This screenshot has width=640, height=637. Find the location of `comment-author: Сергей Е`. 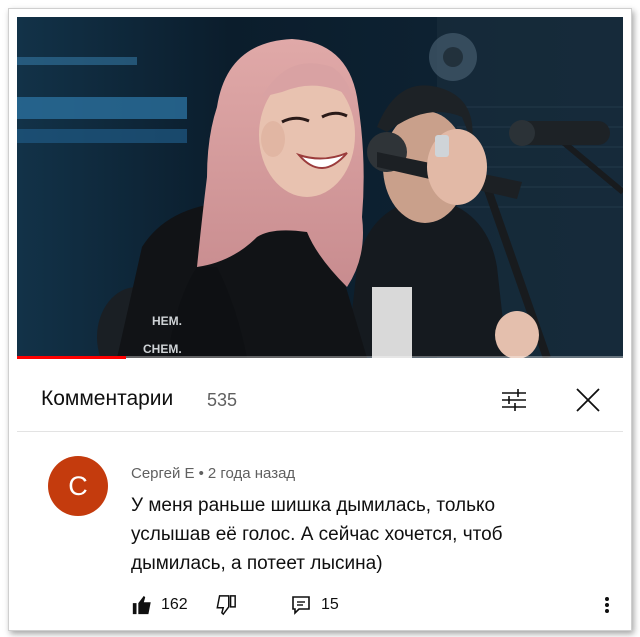

comment-author: Сергей Е is located at coordinates (163, 473).